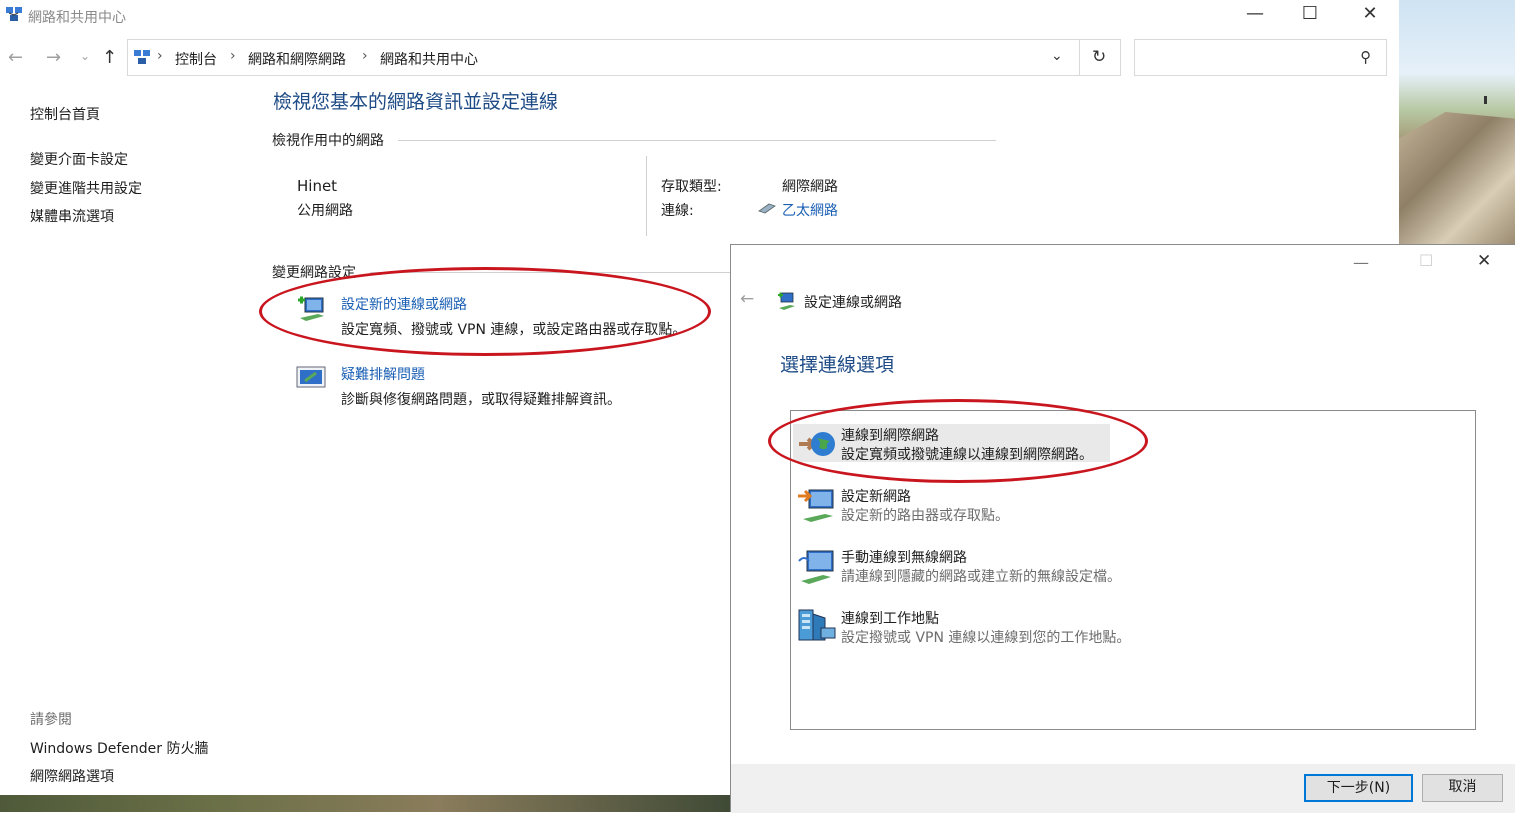 The height and width of the screenshot is (813, 1515). Describe the element at coordinates (142, 59) in the screenshot. I see `control-panel-icon` at that location.